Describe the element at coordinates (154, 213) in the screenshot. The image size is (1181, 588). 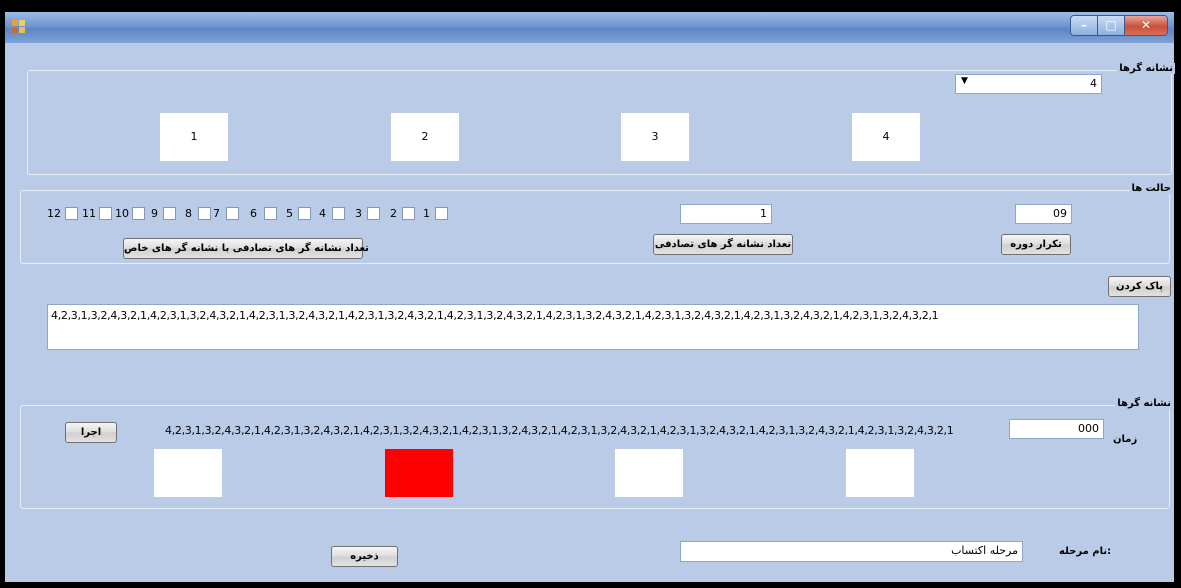
I see `checkbox-label-9: 9` at that location.